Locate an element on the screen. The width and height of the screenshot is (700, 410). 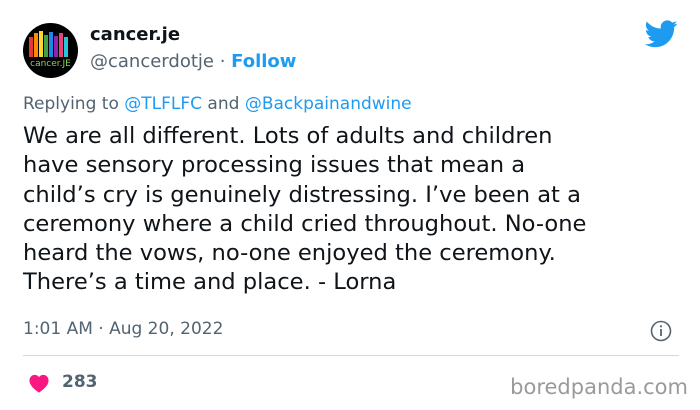
handle-row: @cancerdotje · Follow is located at coordinates (193, 61).